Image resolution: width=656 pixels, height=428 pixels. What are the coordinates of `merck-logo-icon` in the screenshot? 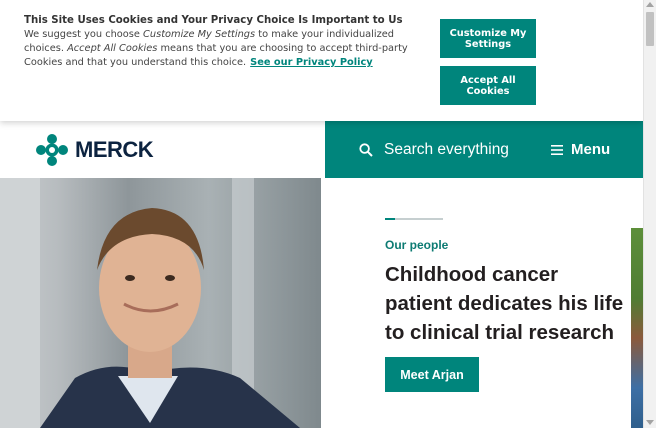 It's located at (52, 149).